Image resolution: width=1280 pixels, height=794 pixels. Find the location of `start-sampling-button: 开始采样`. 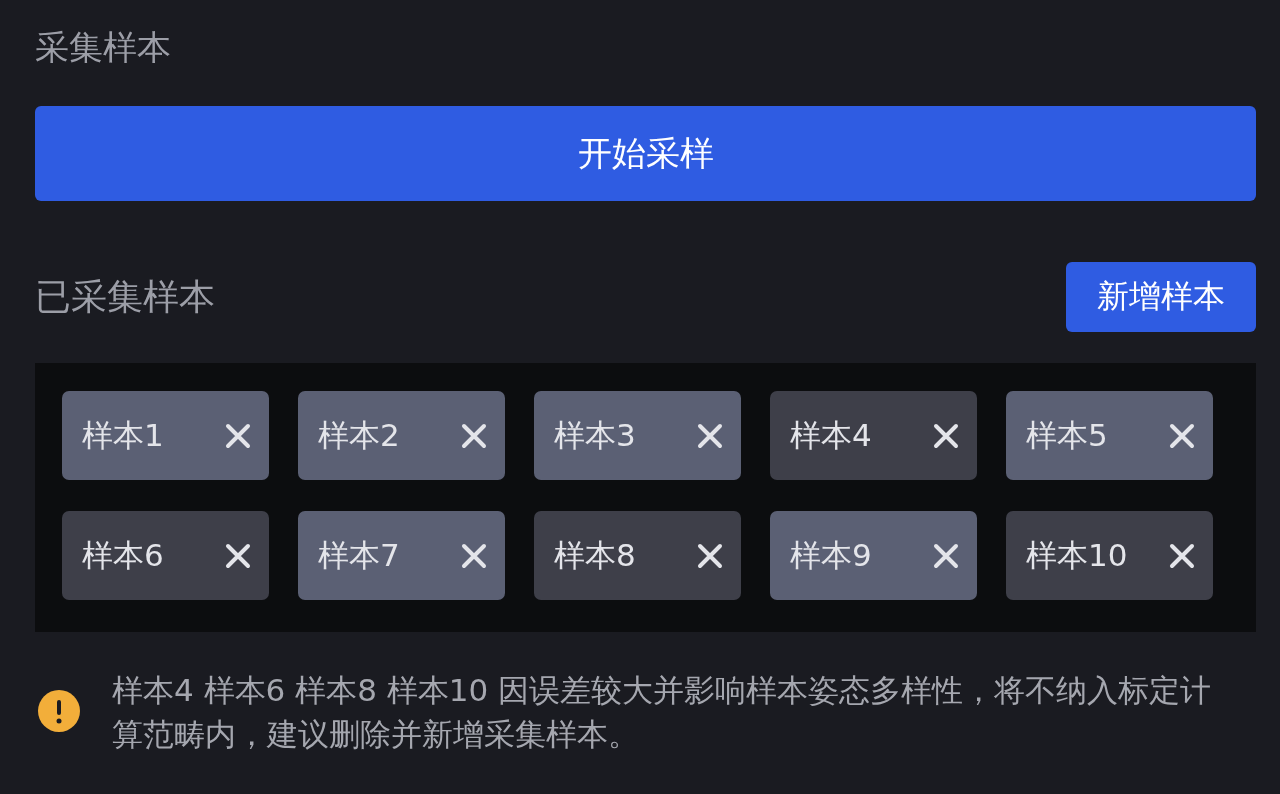

start-sampling-button: 开始采样 is located at coordinates (645, 153).